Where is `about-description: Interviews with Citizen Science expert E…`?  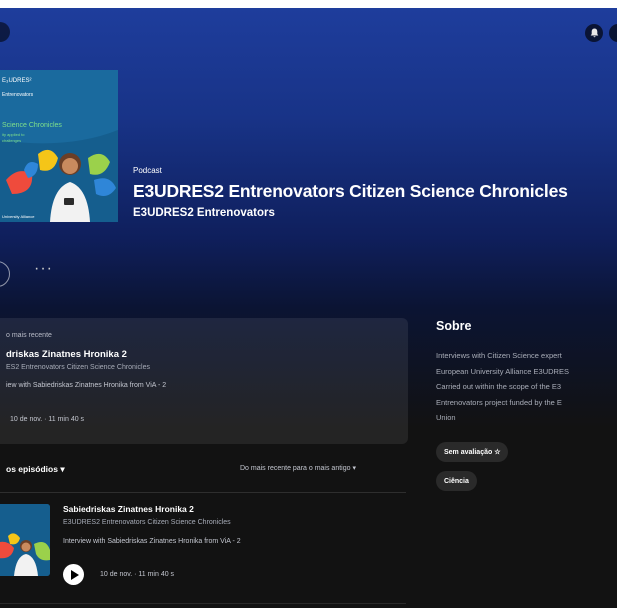
about-description: Interviews with Citizen Science expert E… is located at coordinates (502, 386).